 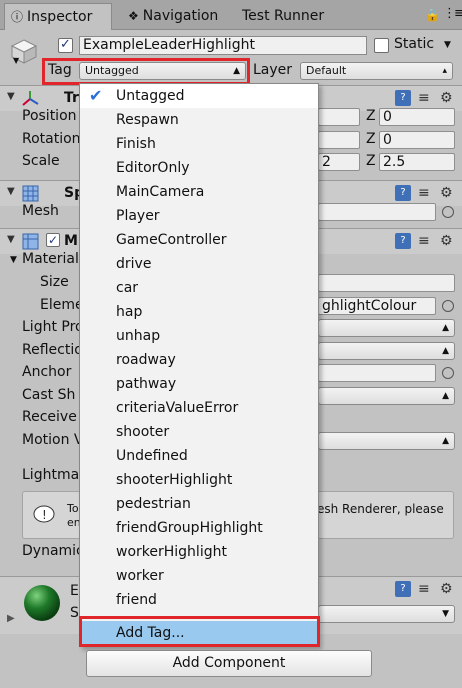 I want to click on tab-test-runner: Test Runner, so click(x=280, y=16).